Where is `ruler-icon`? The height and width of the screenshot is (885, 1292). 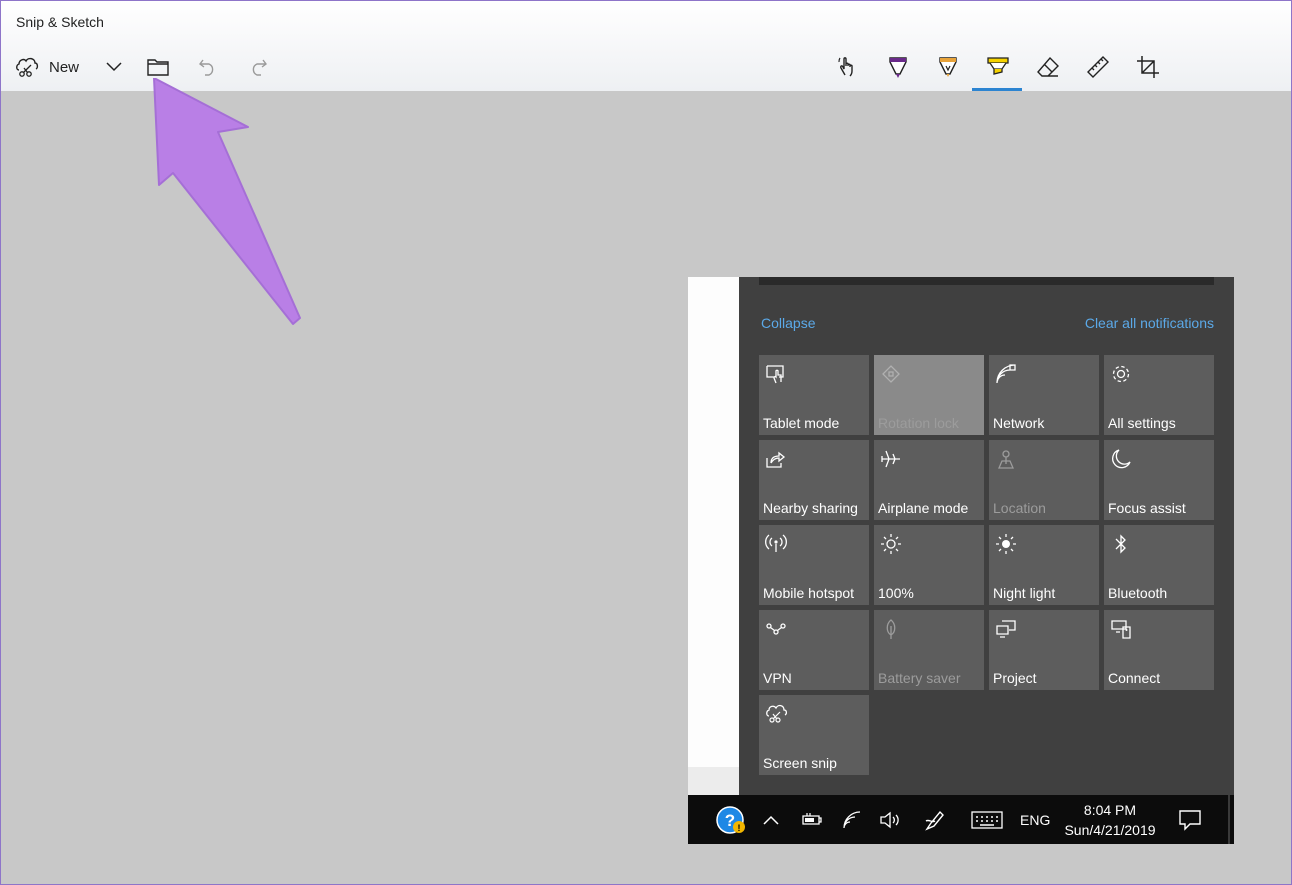
ruler-icon is located at coordinates (1098, 67).